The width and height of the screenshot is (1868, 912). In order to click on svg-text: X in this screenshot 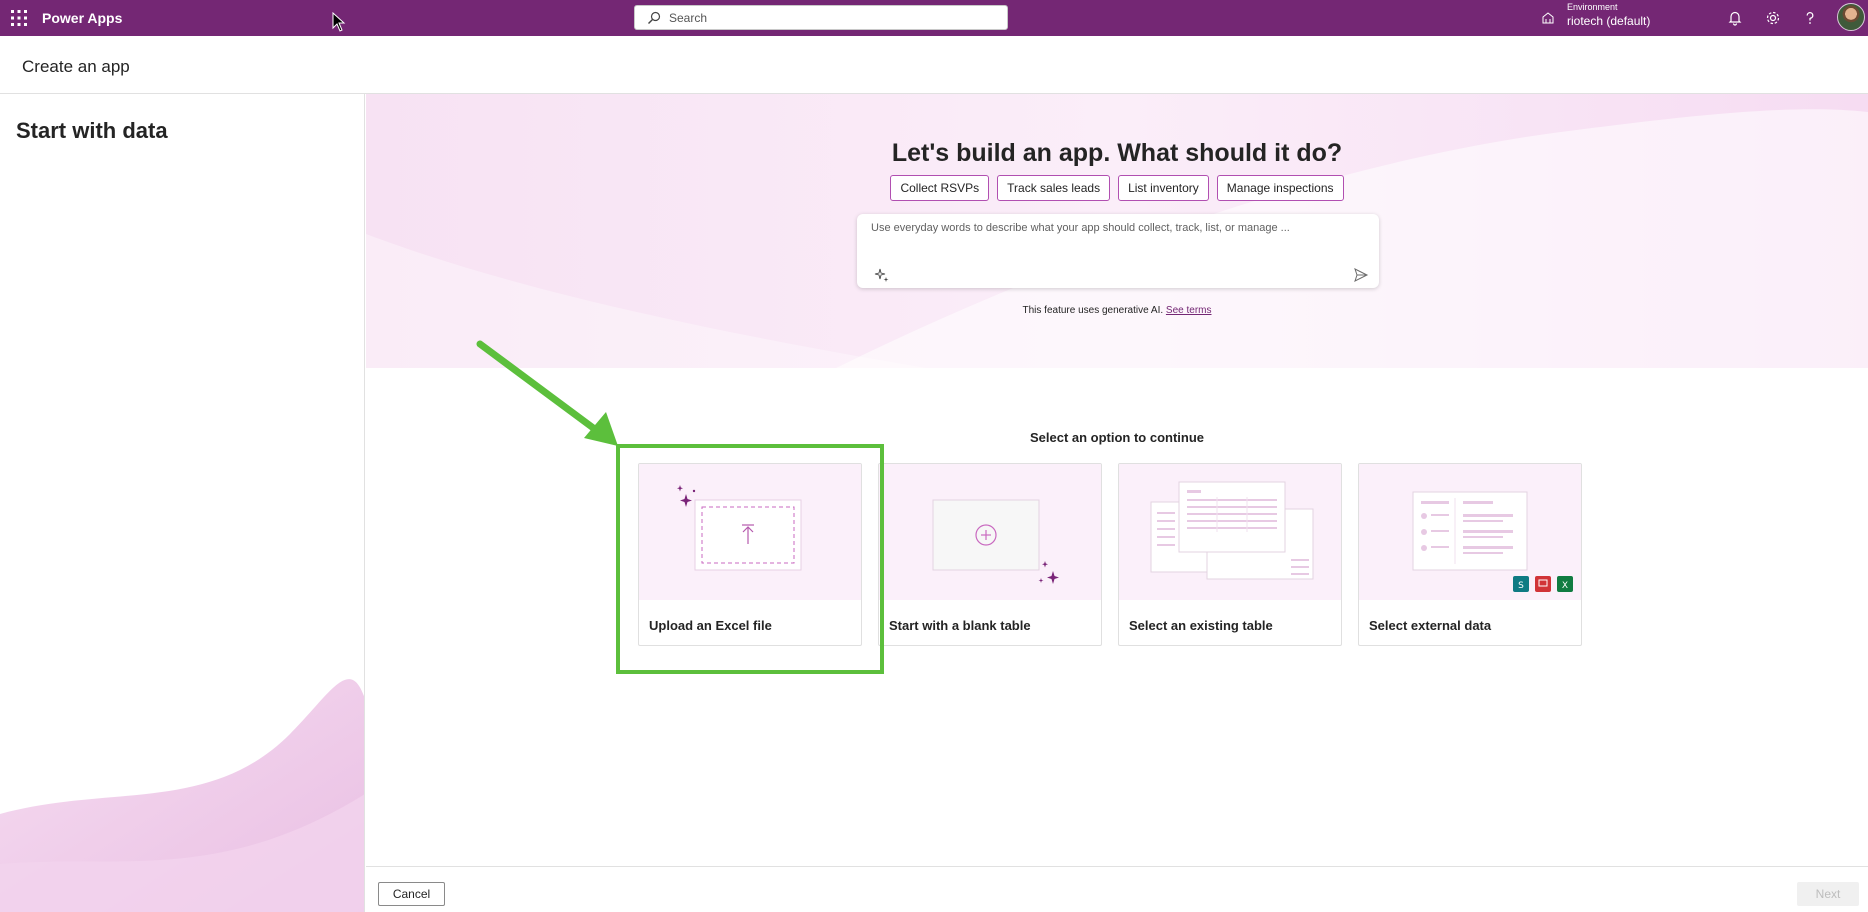, I will do `click(1565, 586)`.